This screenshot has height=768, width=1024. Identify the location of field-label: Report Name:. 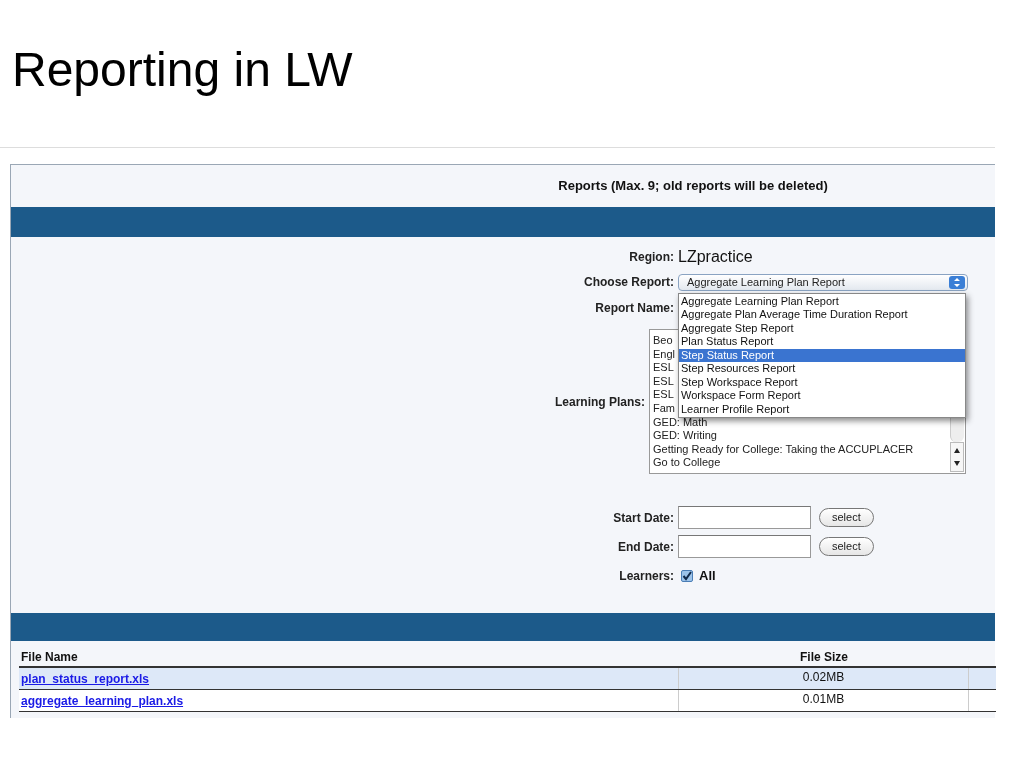
(634, 308).